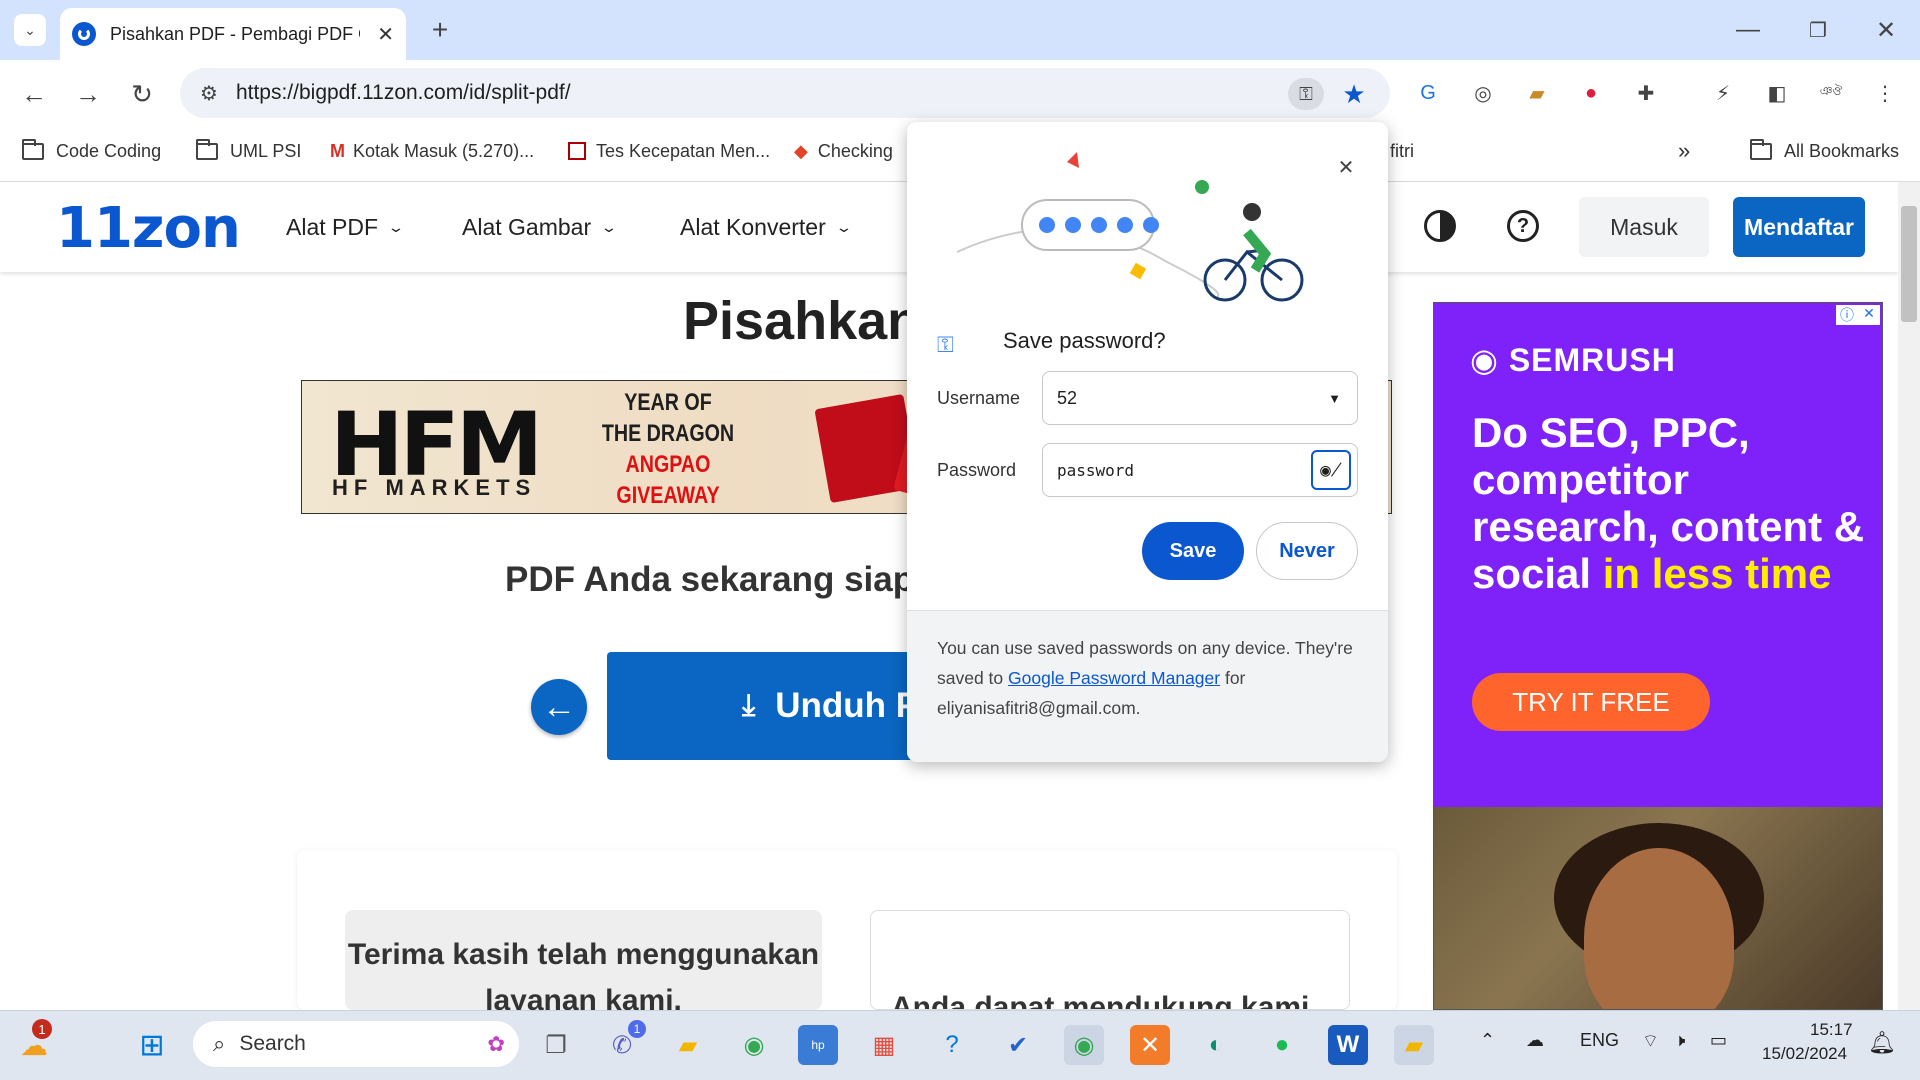 The width and height of the screenshot is (1920, 1080). Describe the element at coordinates (1282, 1045) in the screenshot. I see `spotify-icon: ●` at that location.